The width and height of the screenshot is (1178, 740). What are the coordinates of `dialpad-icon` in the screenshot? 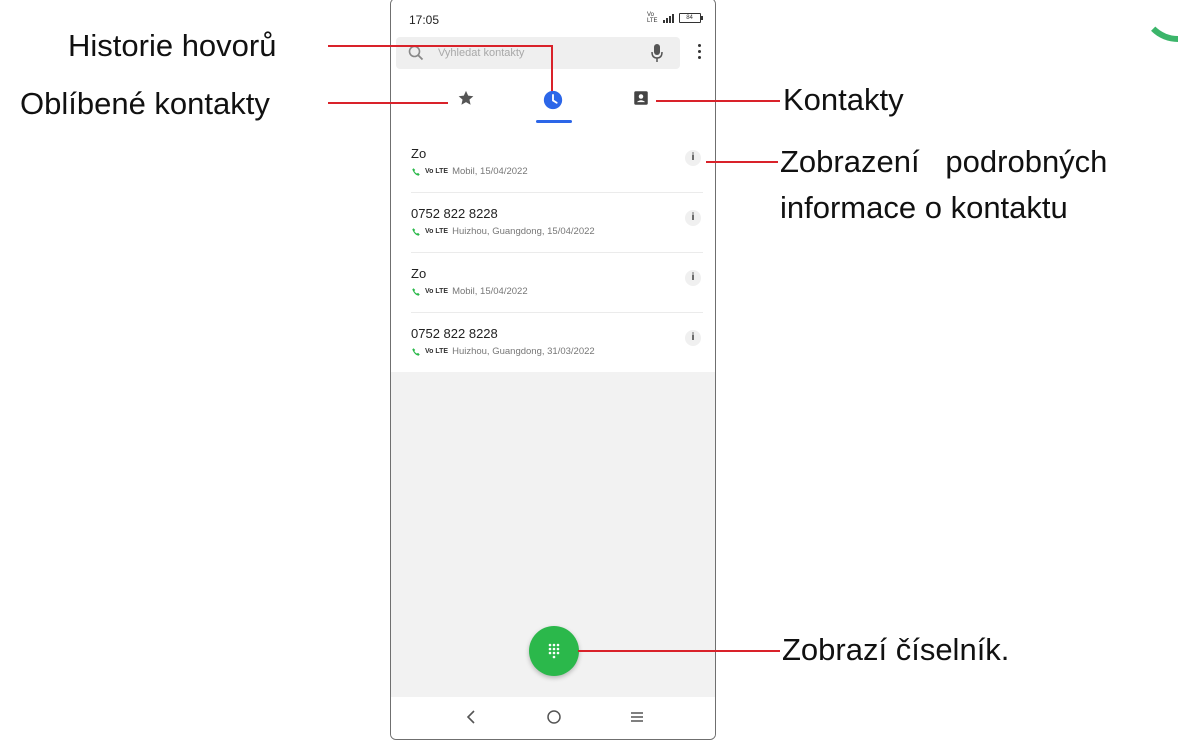 It's located at (554, 651).